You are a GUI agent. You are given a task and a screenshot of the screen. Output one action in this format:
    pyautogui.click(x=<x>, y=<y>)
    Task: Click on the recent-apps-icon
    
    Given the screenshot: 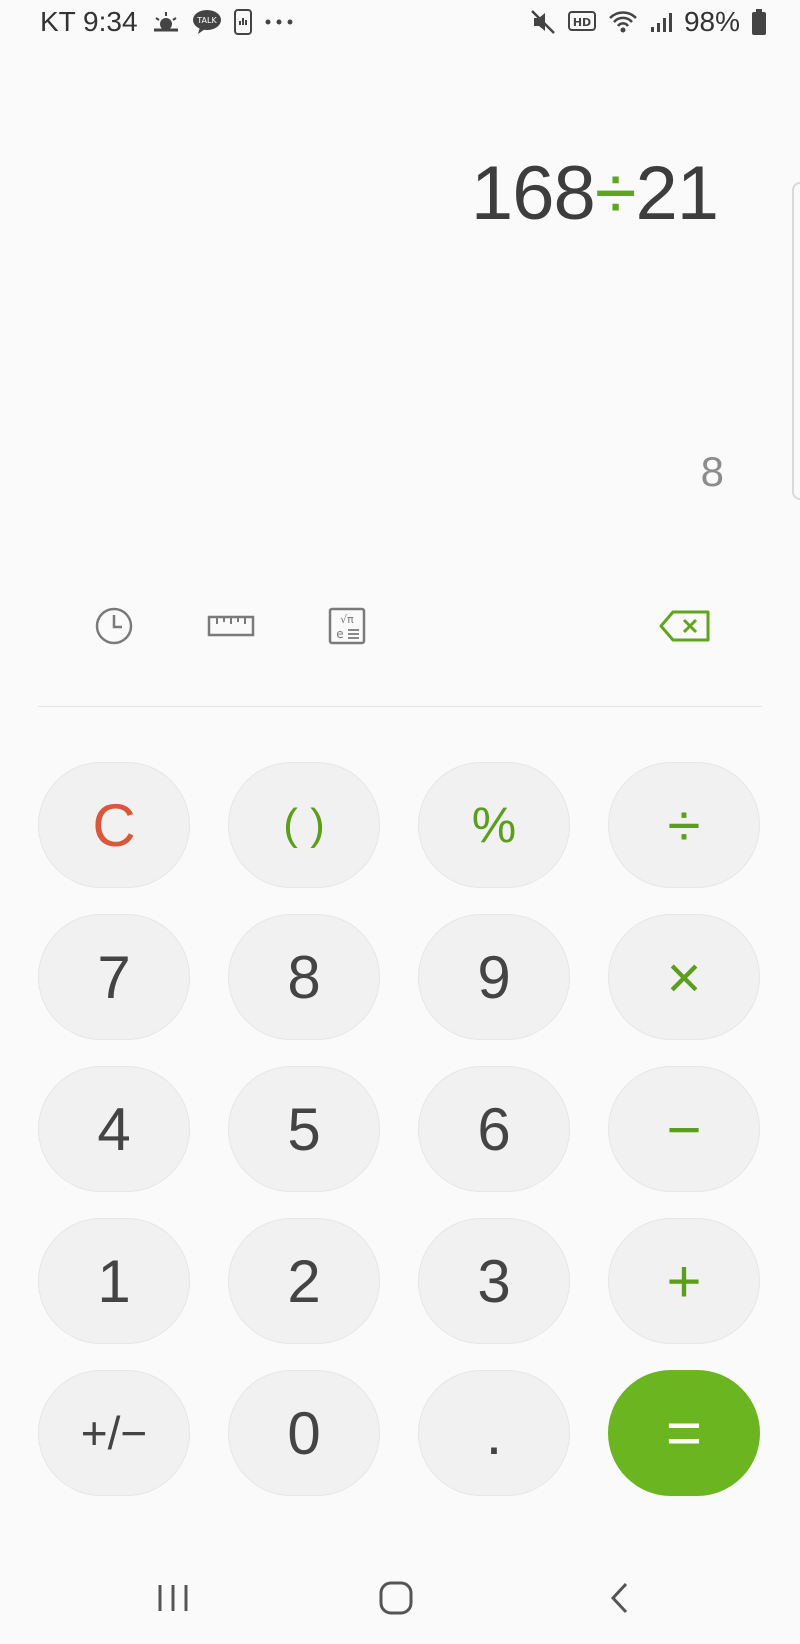 What is the action you would take?
    pyautogui.click(x=173, y=1600)
    